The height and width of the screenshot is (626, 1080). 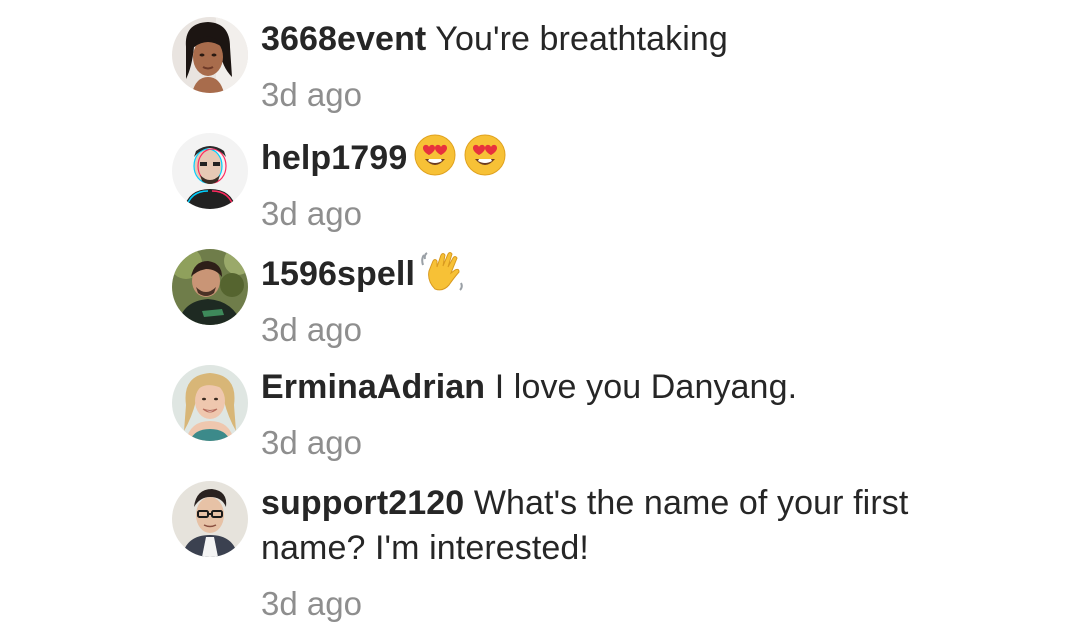 What do you see at coordinates (343, 39) in the screenshot?
I see `comment-username: 3668event` at bounding box center [343, 39].